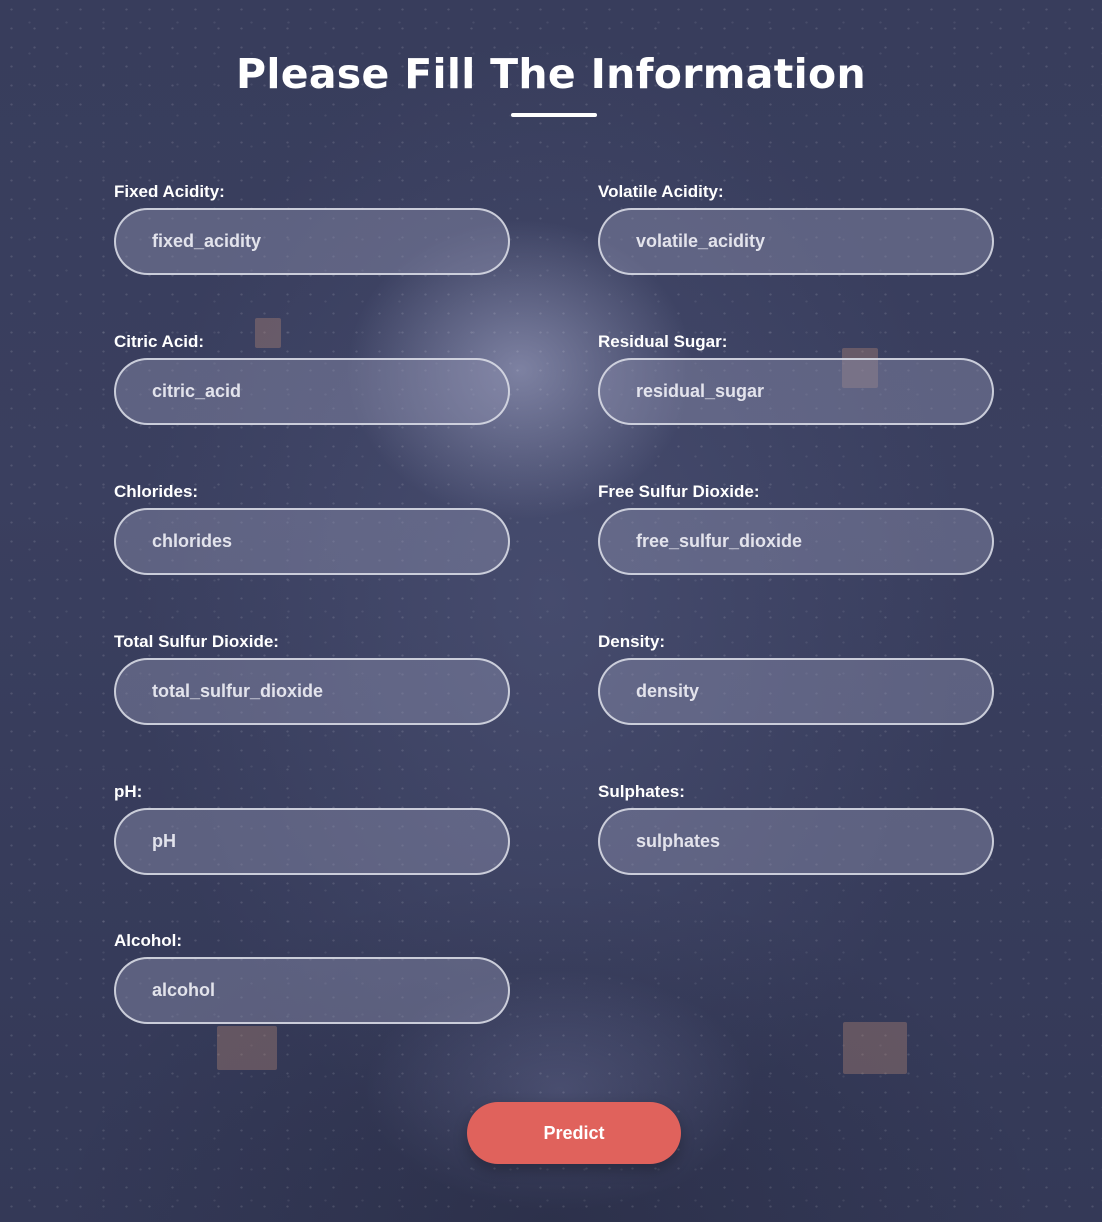 This screenshot has height=1222, width=1102. I want to click on field-residual-sugar: Residual Sugar:, so click(796, 378).